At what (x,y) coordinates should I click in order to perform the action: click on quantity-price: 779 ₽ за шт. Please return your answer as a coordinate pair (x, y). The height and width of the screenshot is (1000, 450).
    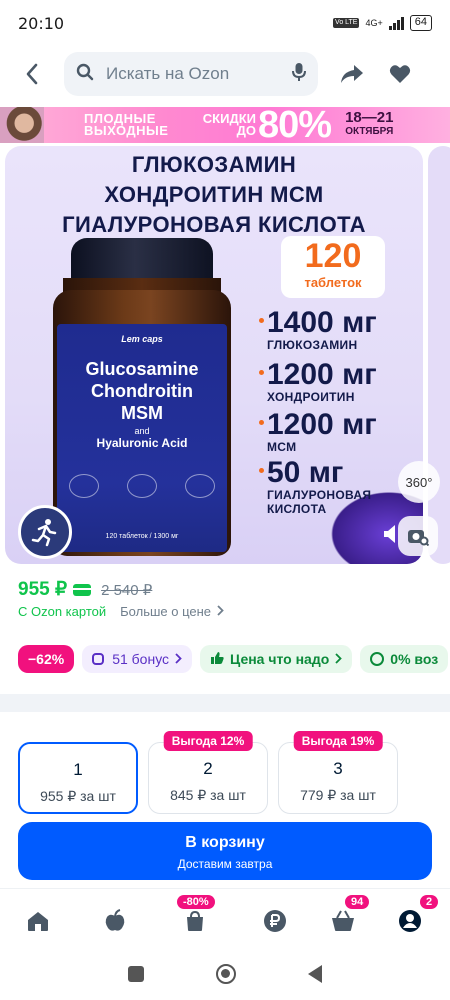
    Looking at the image, I should click on (338, 795).